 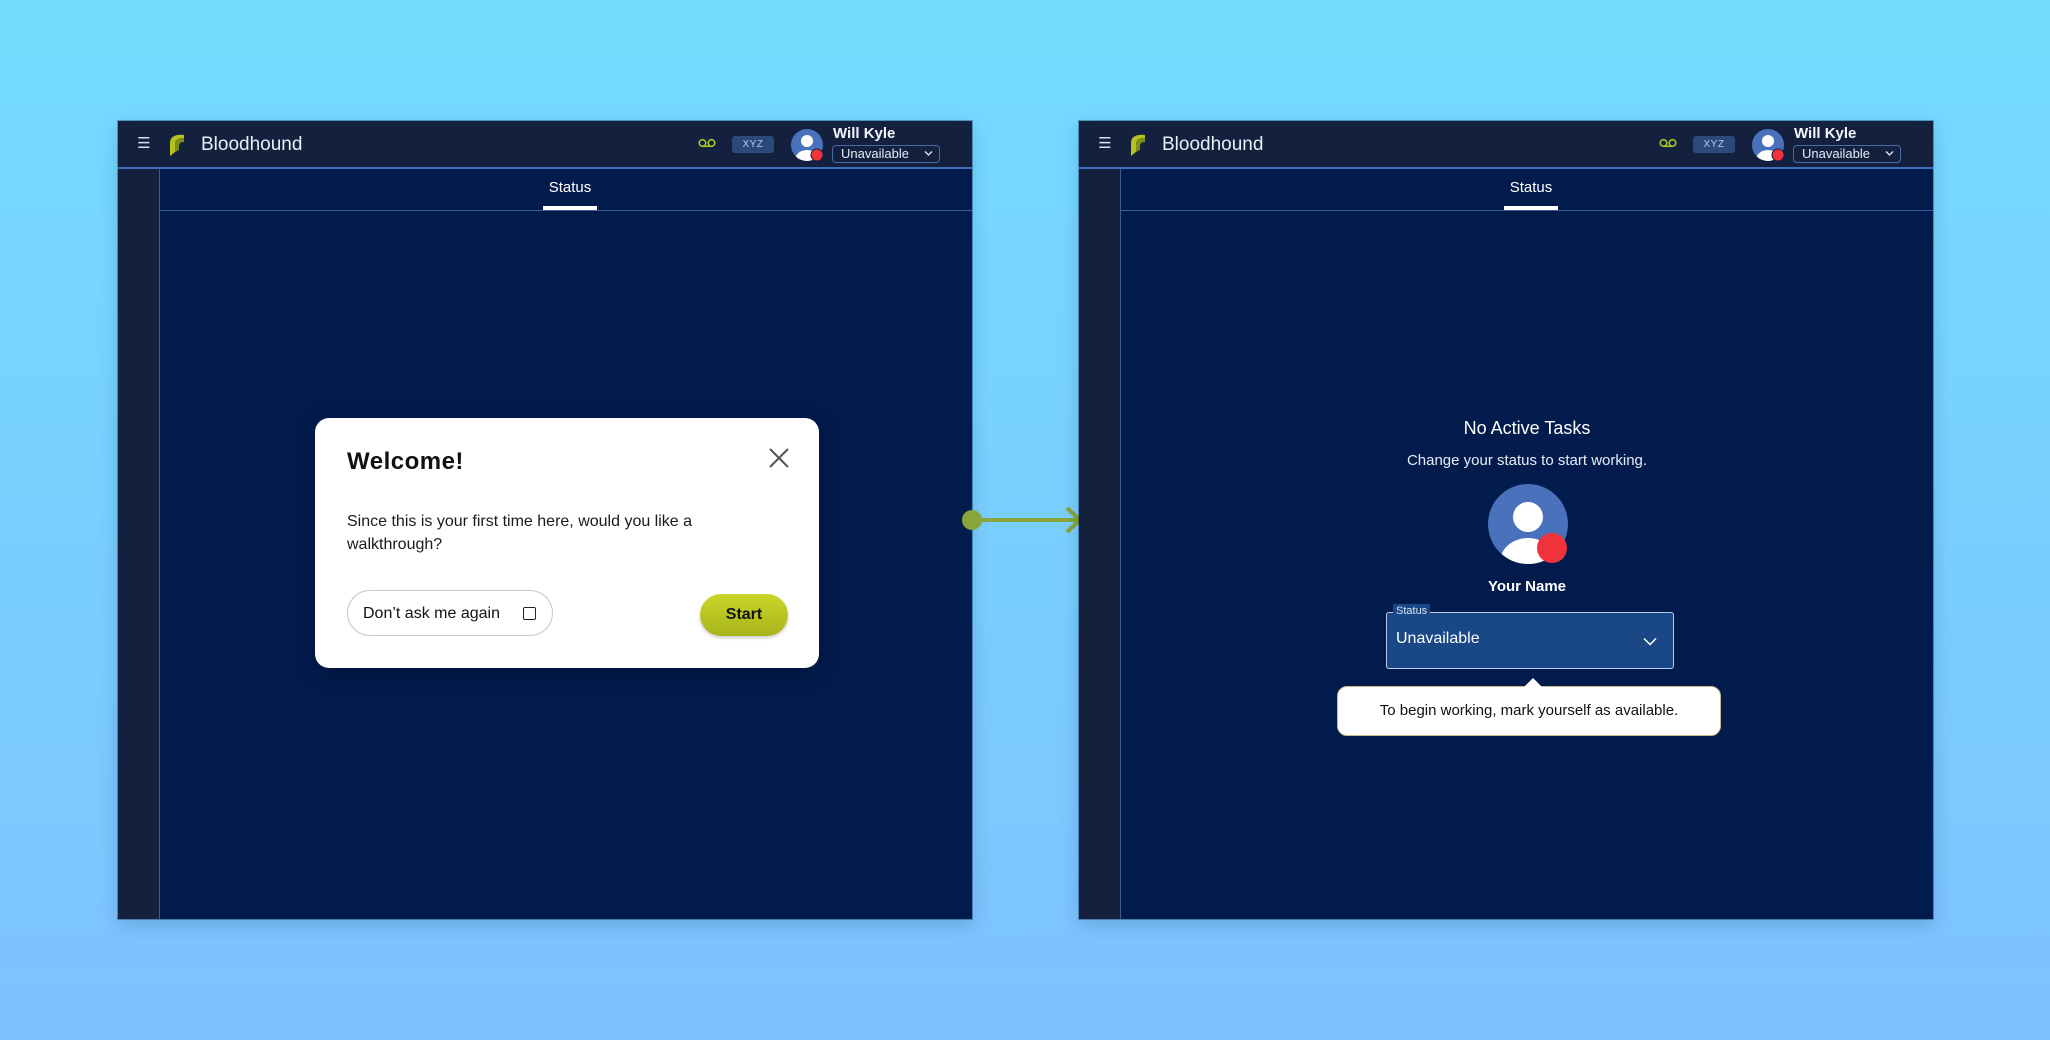 What do you see at coordinates (1533, 682) in the screenshot?
I see `tooltip-caret` at bounding box center [1533, 682].